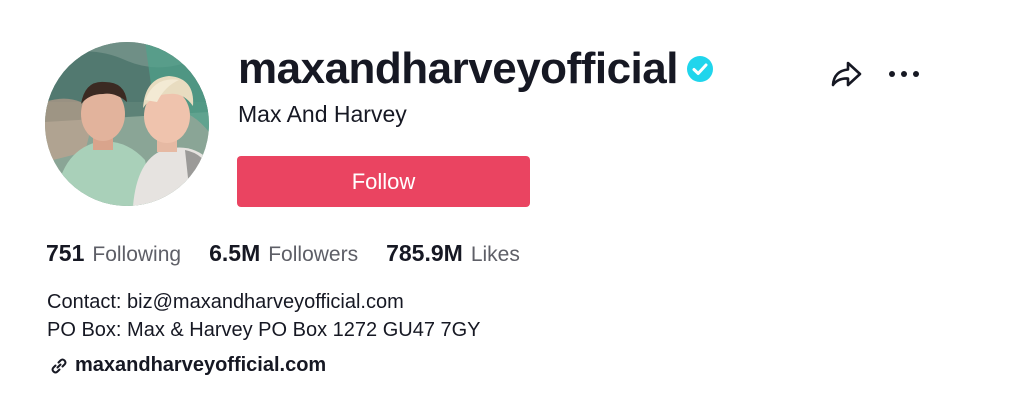 The width and height of the screenshot is (1024, 406). Describe the element at coordinates (322, 114) in the screenshot. I see `display-name: Max And Harvey` at that location.